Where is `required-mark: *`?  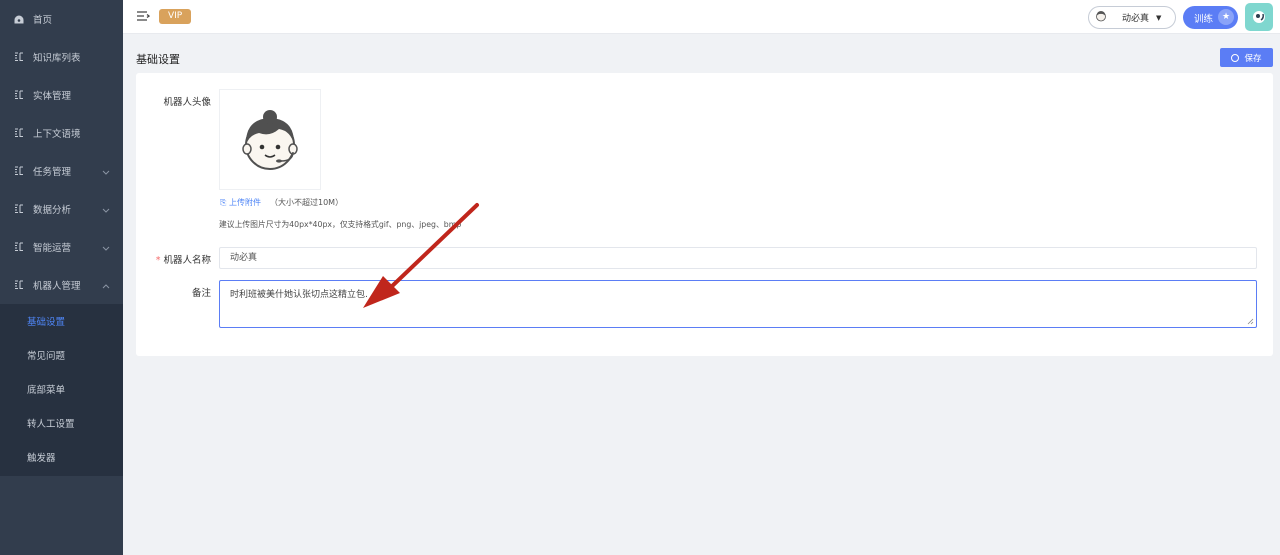 required-mark: * is located at coordinates (158, 260).